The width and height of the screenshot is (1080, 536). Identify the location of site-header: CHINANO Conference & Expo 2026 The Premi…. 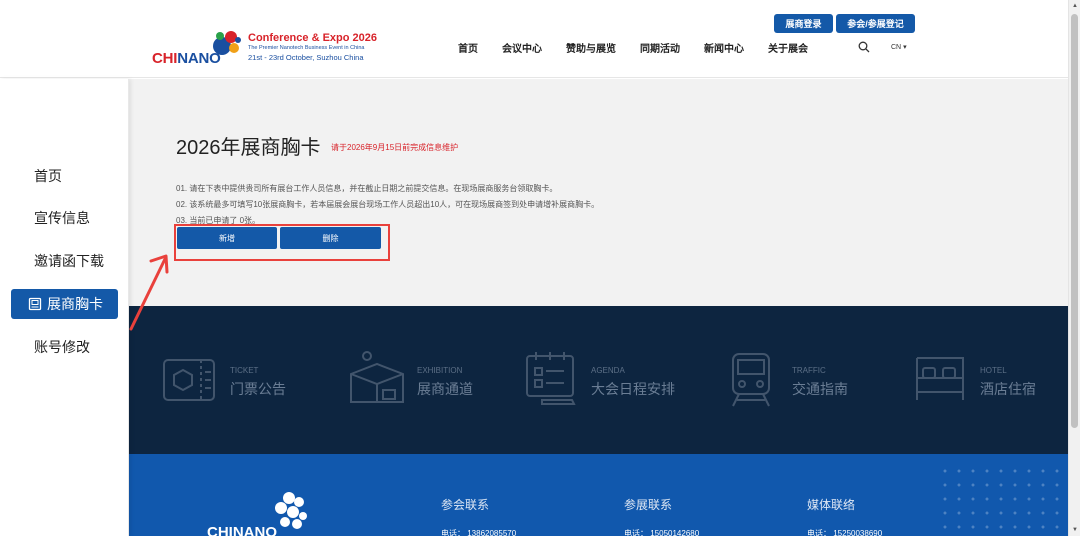
(534, 39).